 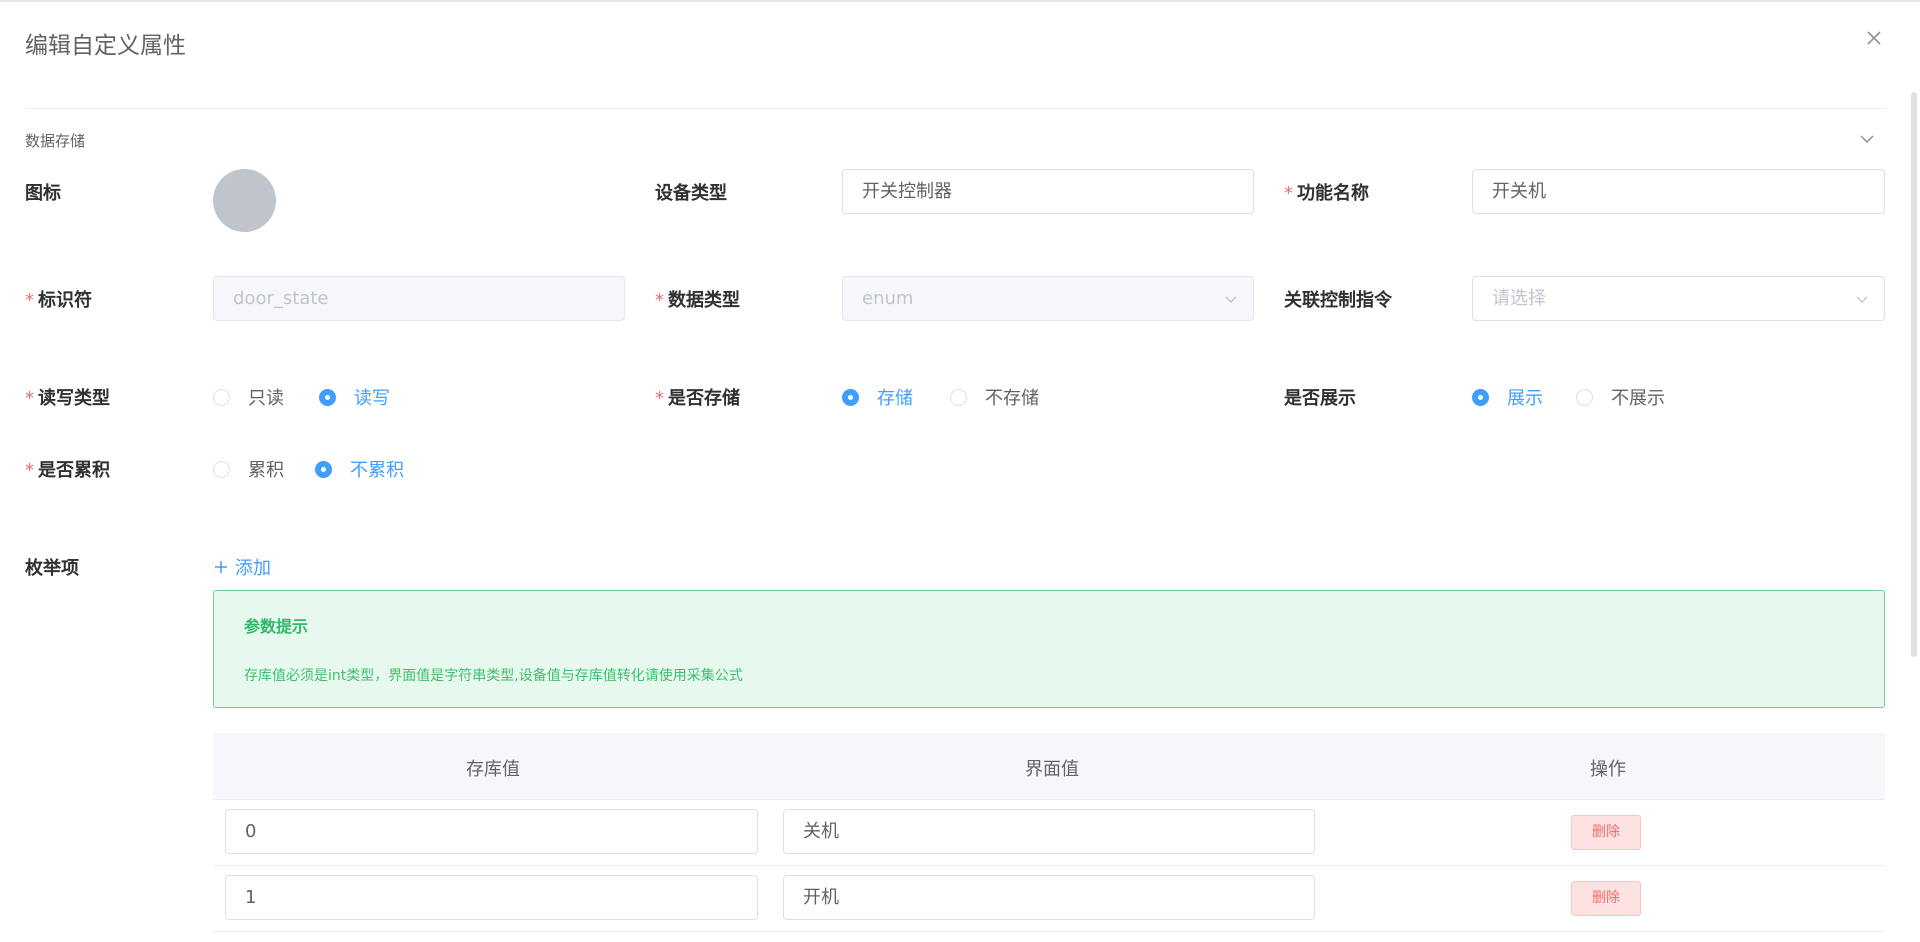 I want to click on icon-picker-avatar, so click(x=244, y=200).